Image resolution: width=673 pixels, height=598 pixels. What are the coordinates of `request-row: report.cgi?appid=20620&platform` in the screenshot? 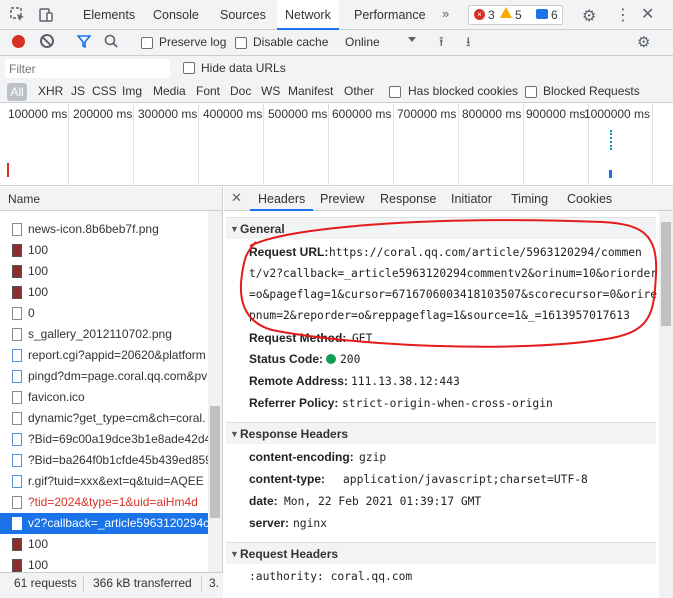 It's located at (104, 355).